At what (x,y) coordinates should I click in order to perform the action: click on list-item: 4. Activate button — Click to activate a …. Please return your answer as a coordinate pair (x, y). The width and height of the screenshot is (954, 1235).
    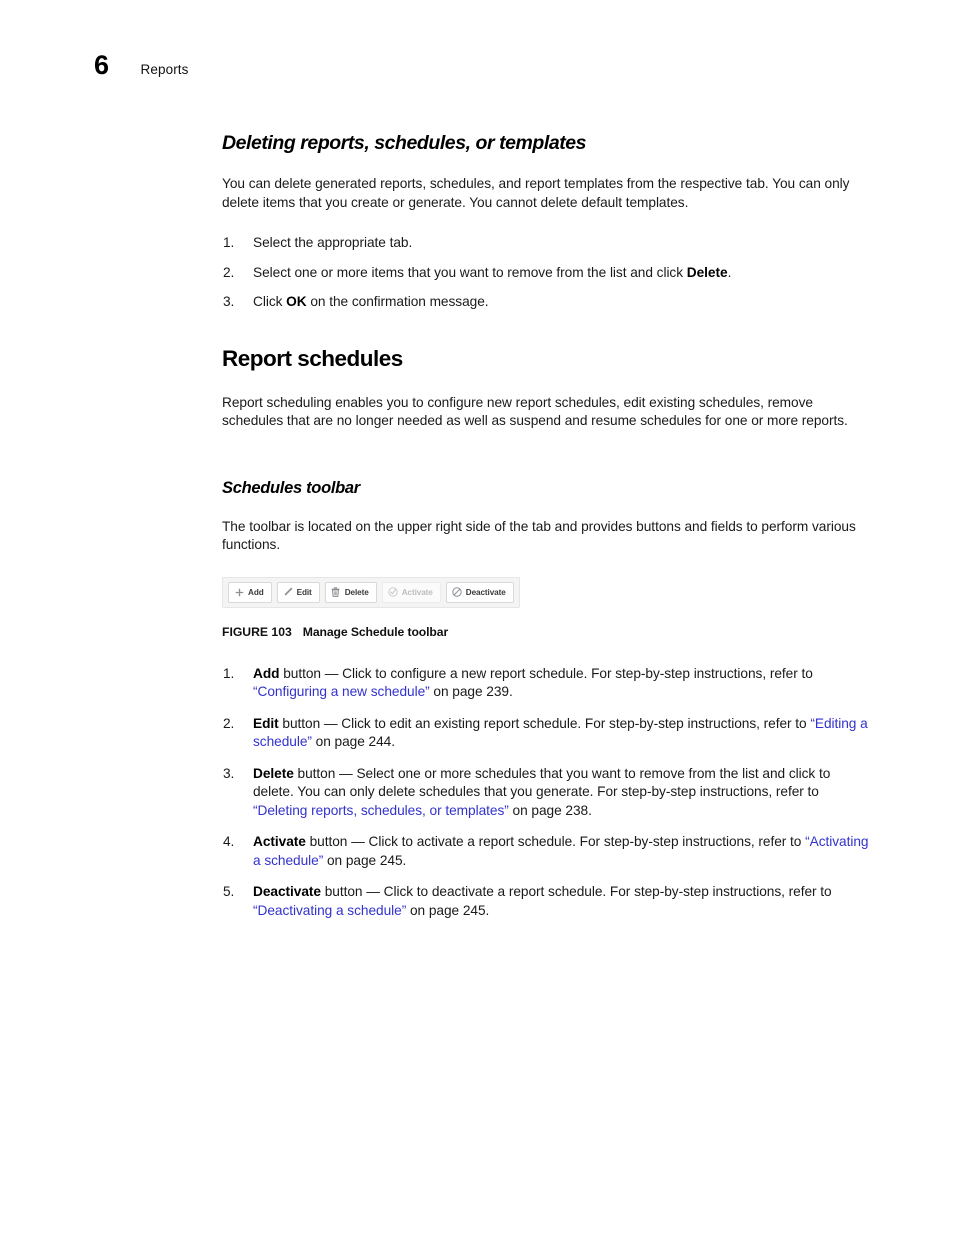
    Looking at the image, I should click on (546, 851).